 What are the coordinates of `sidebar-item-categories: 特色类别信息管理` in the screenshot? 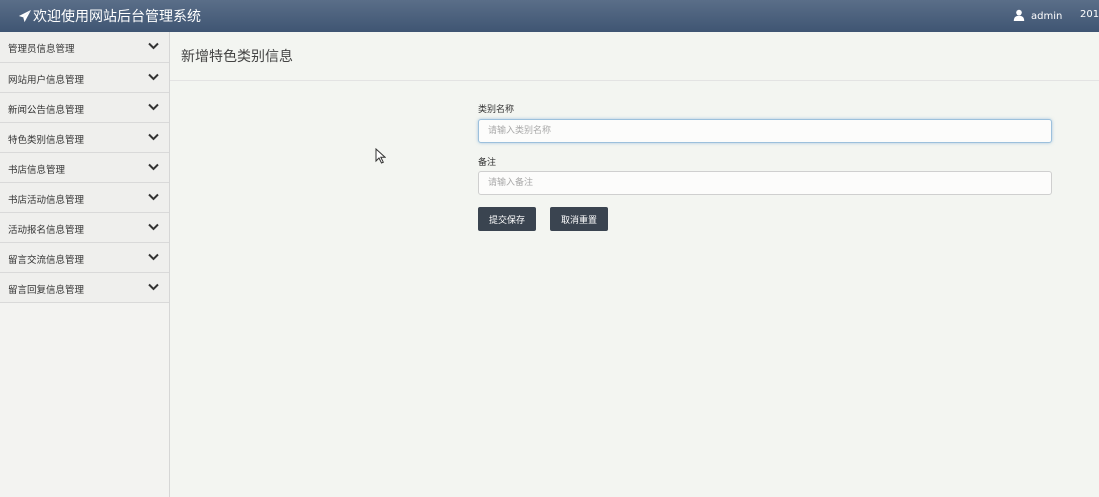 It's located at (84, 138).